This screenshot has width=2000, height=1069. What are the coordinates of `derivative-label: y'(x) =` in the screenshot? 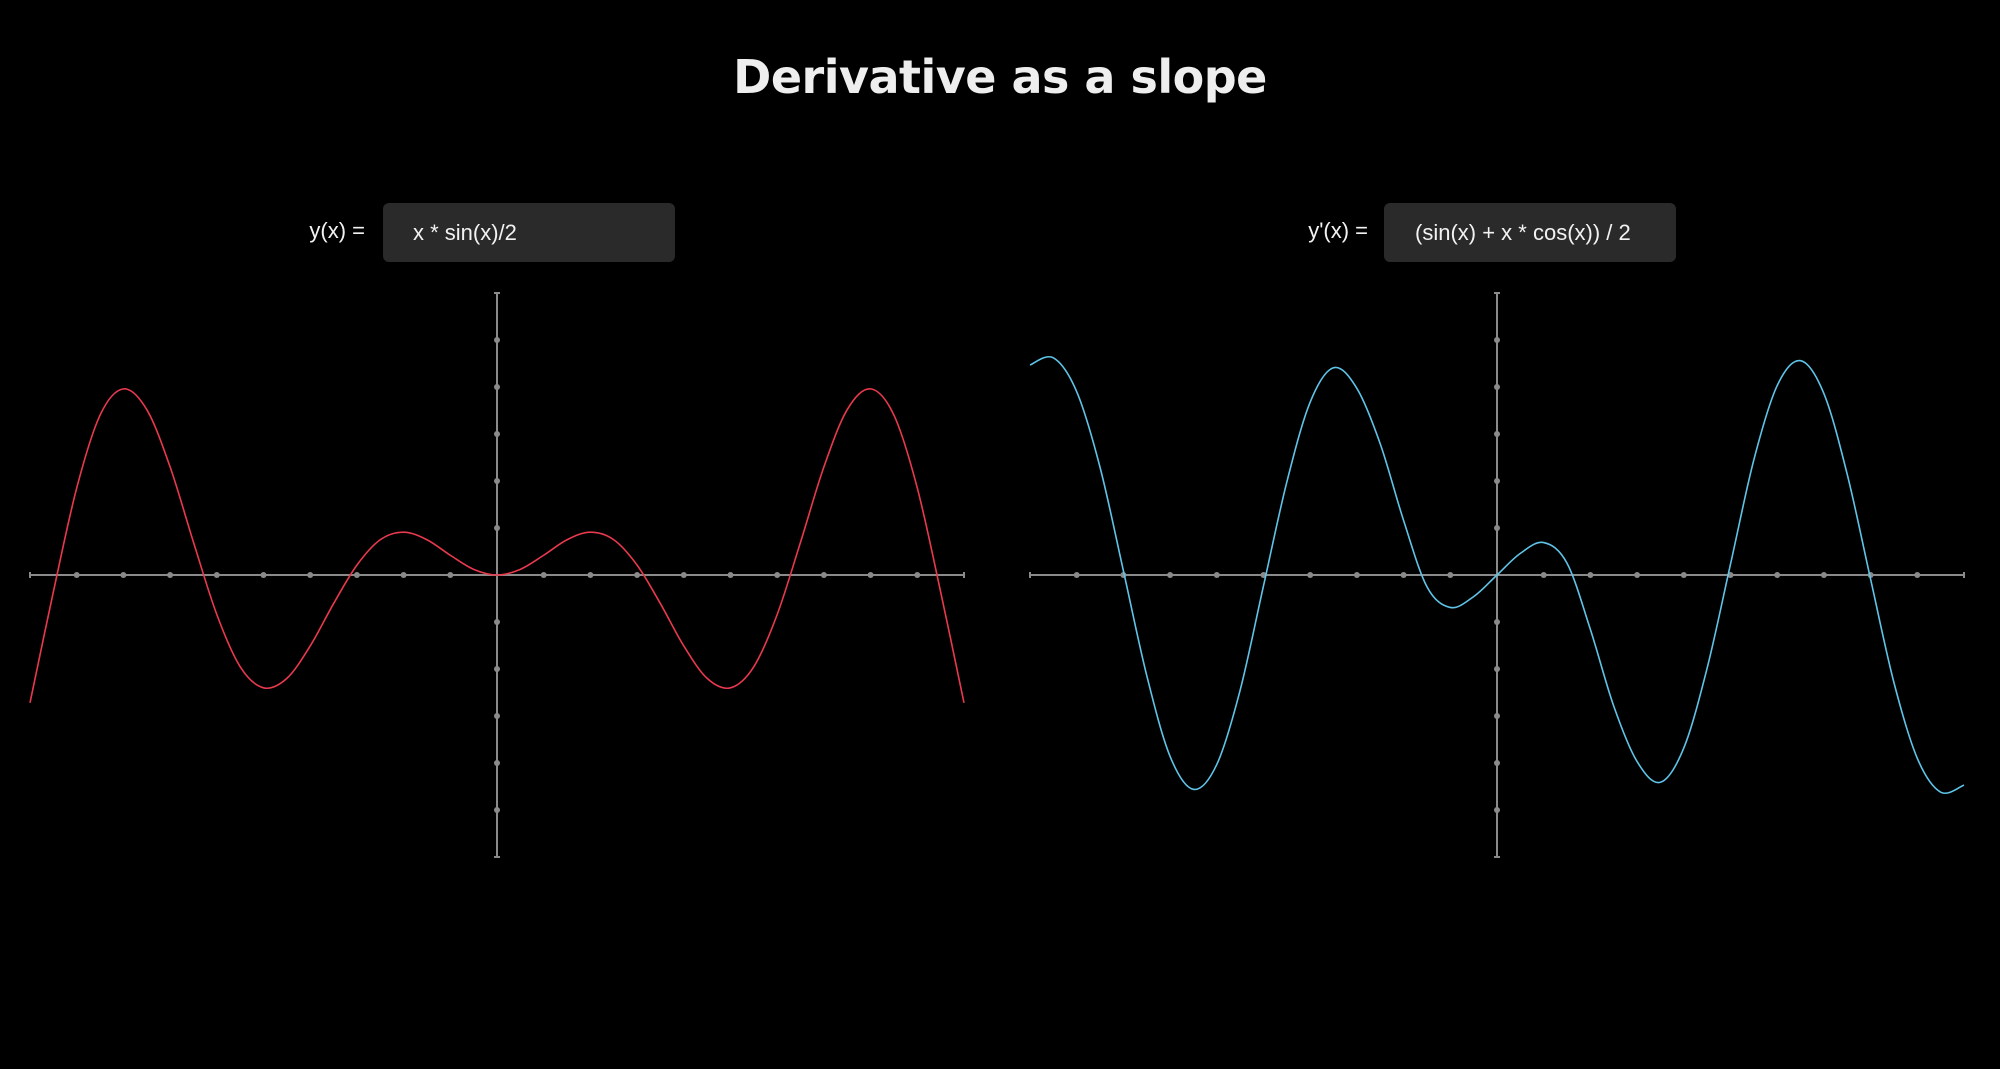 It's located at (1338, 230).